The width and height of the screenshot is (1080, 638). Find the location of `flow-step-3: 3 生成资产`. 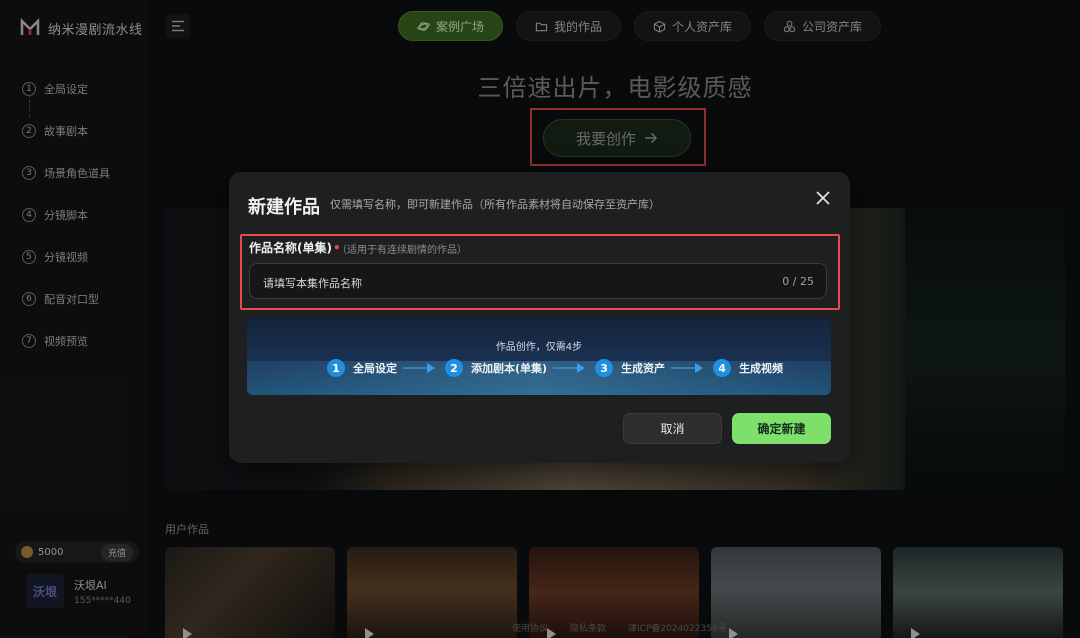

flow-step-3: 3 生成资产 is located at coordinates (630, 368).